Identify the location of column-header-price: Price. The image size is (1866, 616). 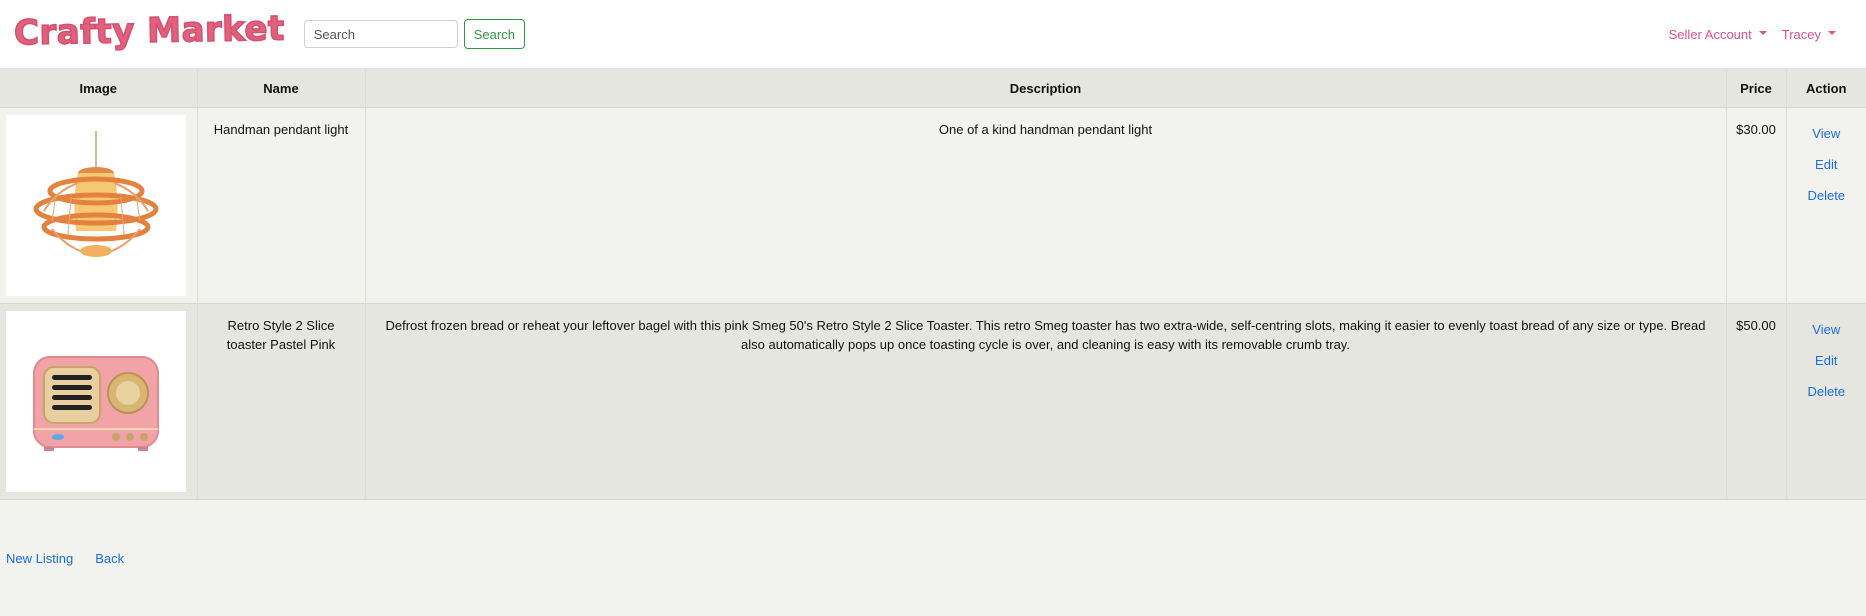
(1756, 88).